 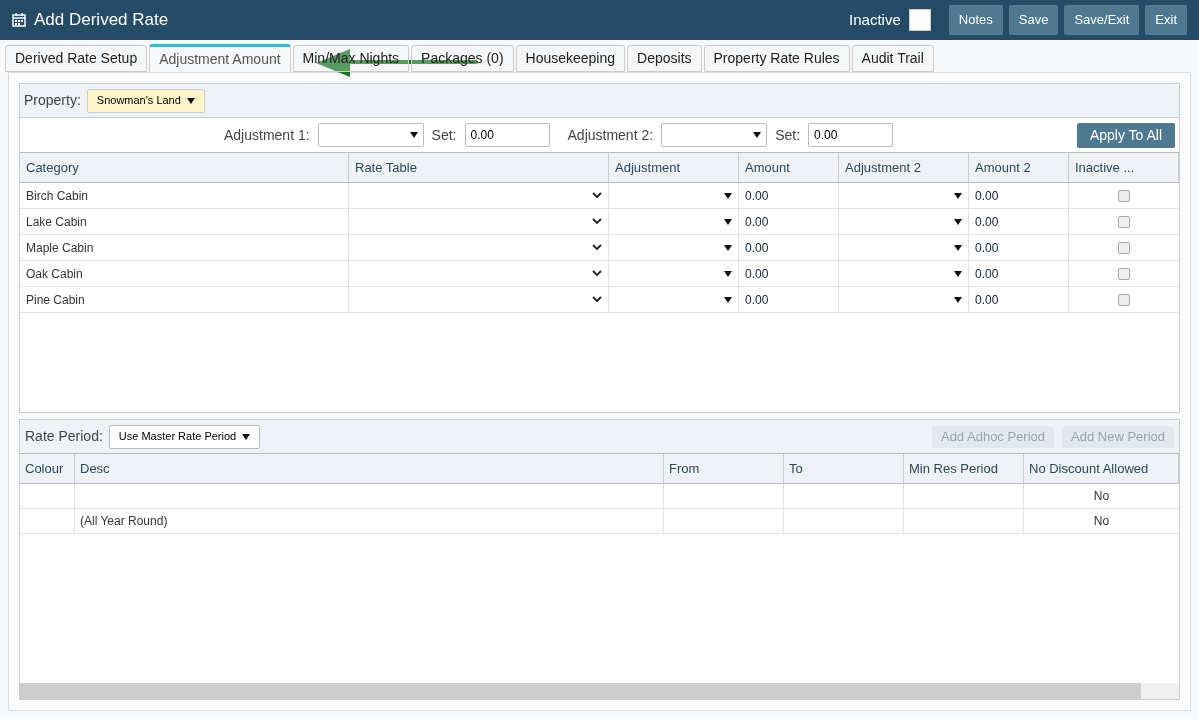 What do you see at coordinates (599, 691) in the screenshot?
I see `horizontal-scrollbar` at bounding box center [599, 691].